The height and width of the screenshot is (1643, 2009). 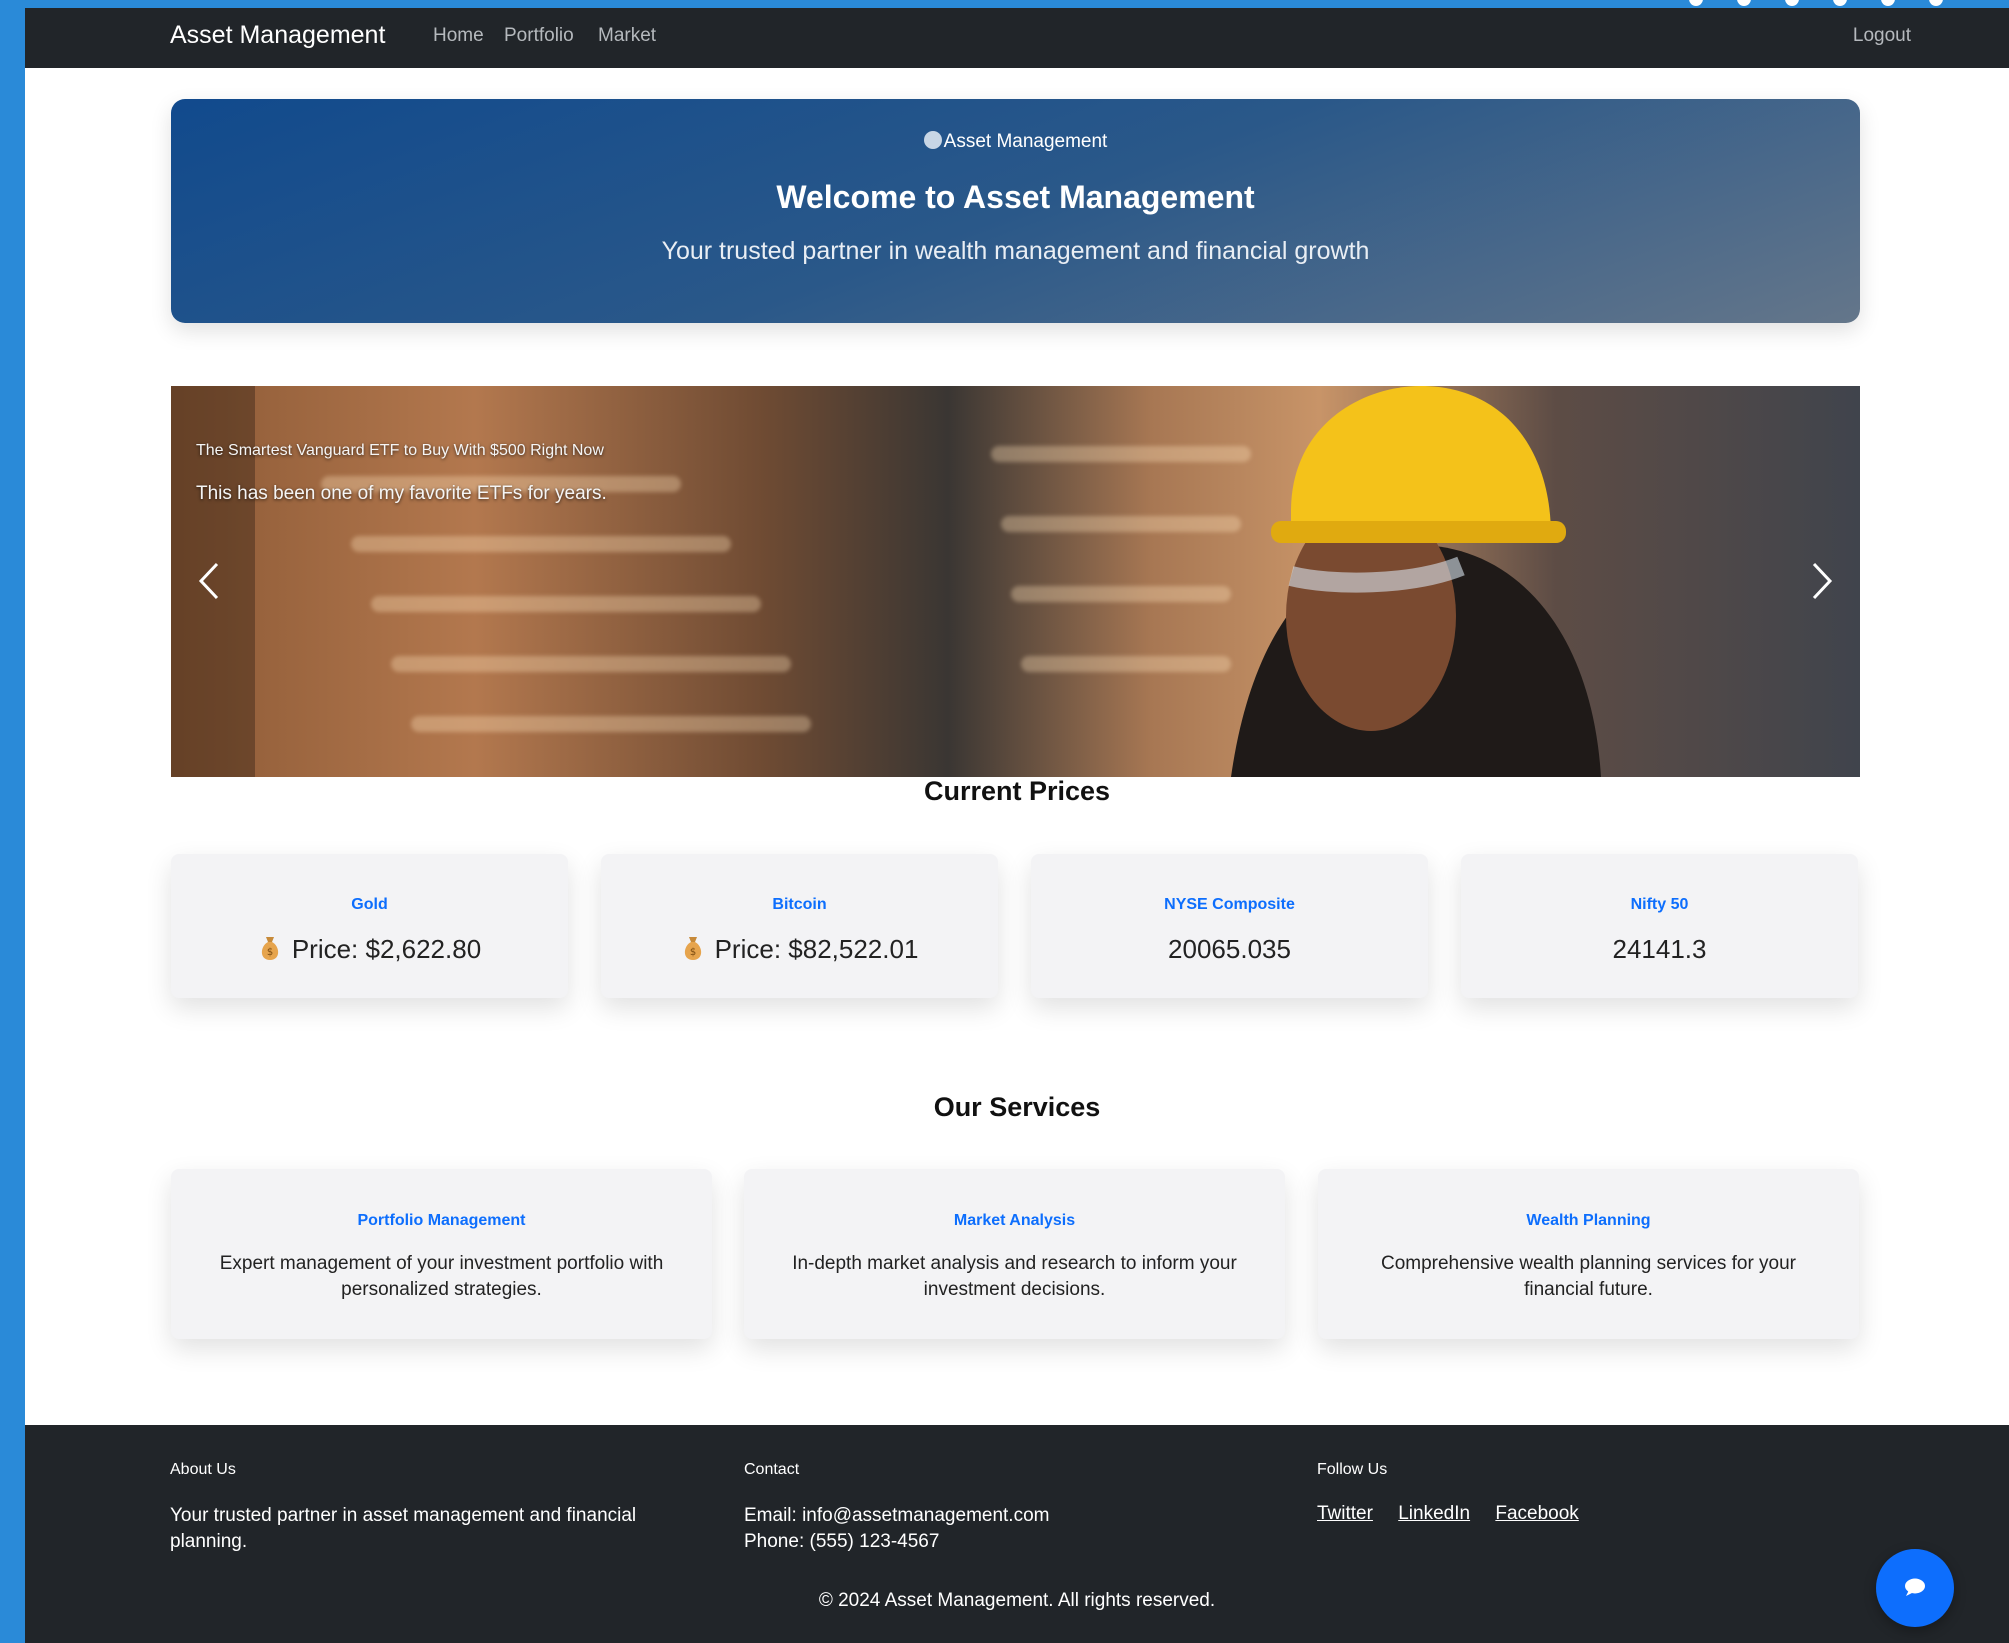 I want to click on gold-price-text: Price: $2,622.80, so click(x=386, y=949).